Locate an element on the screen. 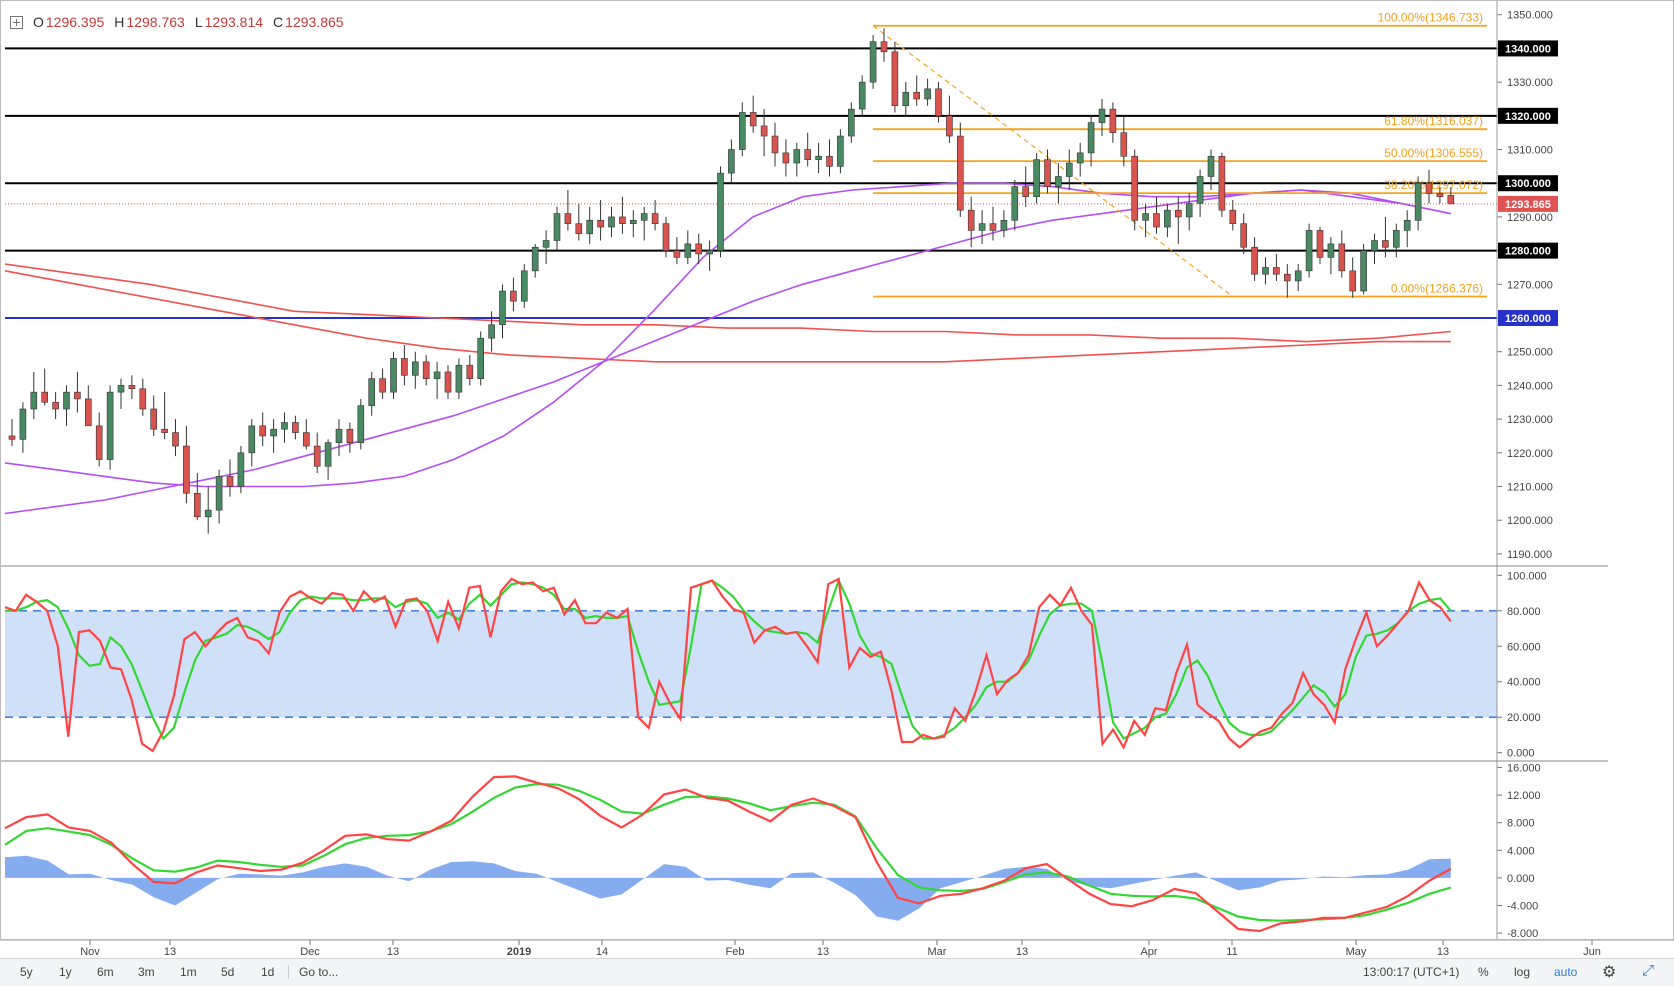  fib-level-label: 38.20%(1297.072) is located at coordinates (1433, 185).